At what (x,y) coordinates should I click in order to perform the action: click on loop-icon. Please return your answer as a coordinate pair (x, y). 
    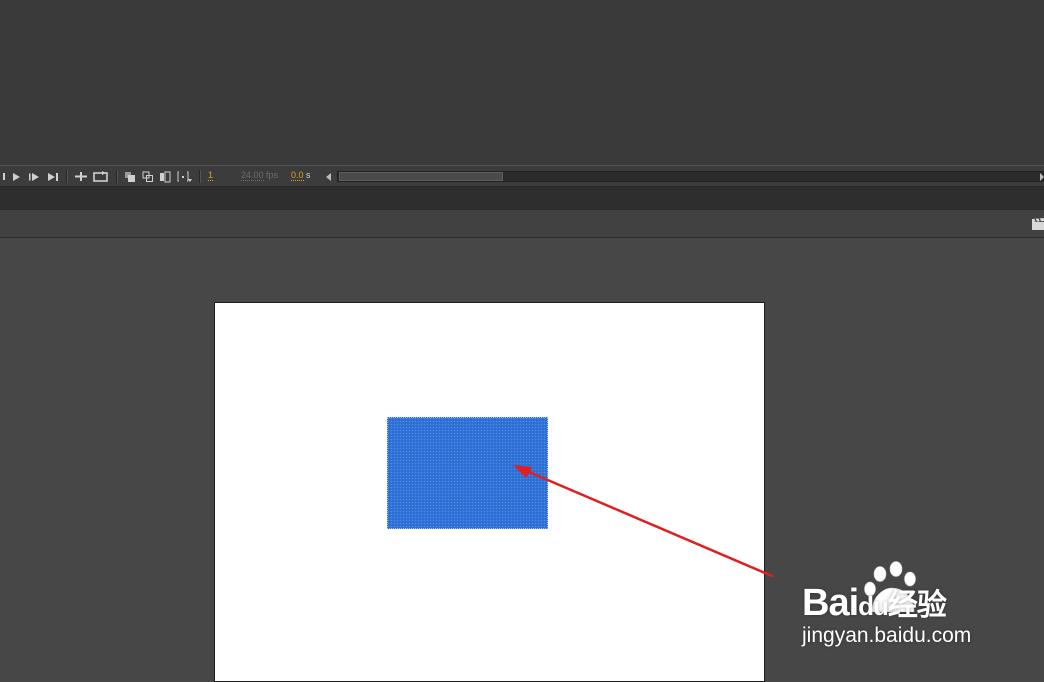
    Looking at the image, I should click on (100, 176).